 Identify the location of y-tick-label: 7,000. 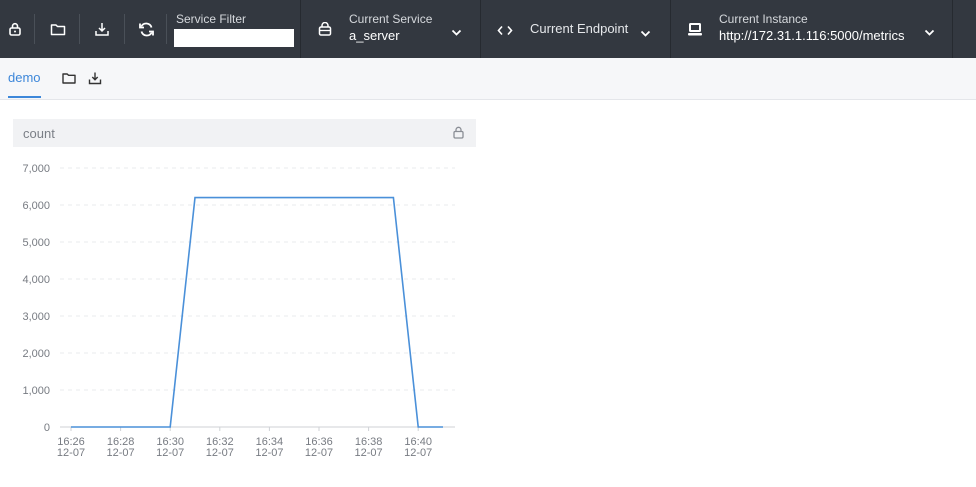
(36, 169).